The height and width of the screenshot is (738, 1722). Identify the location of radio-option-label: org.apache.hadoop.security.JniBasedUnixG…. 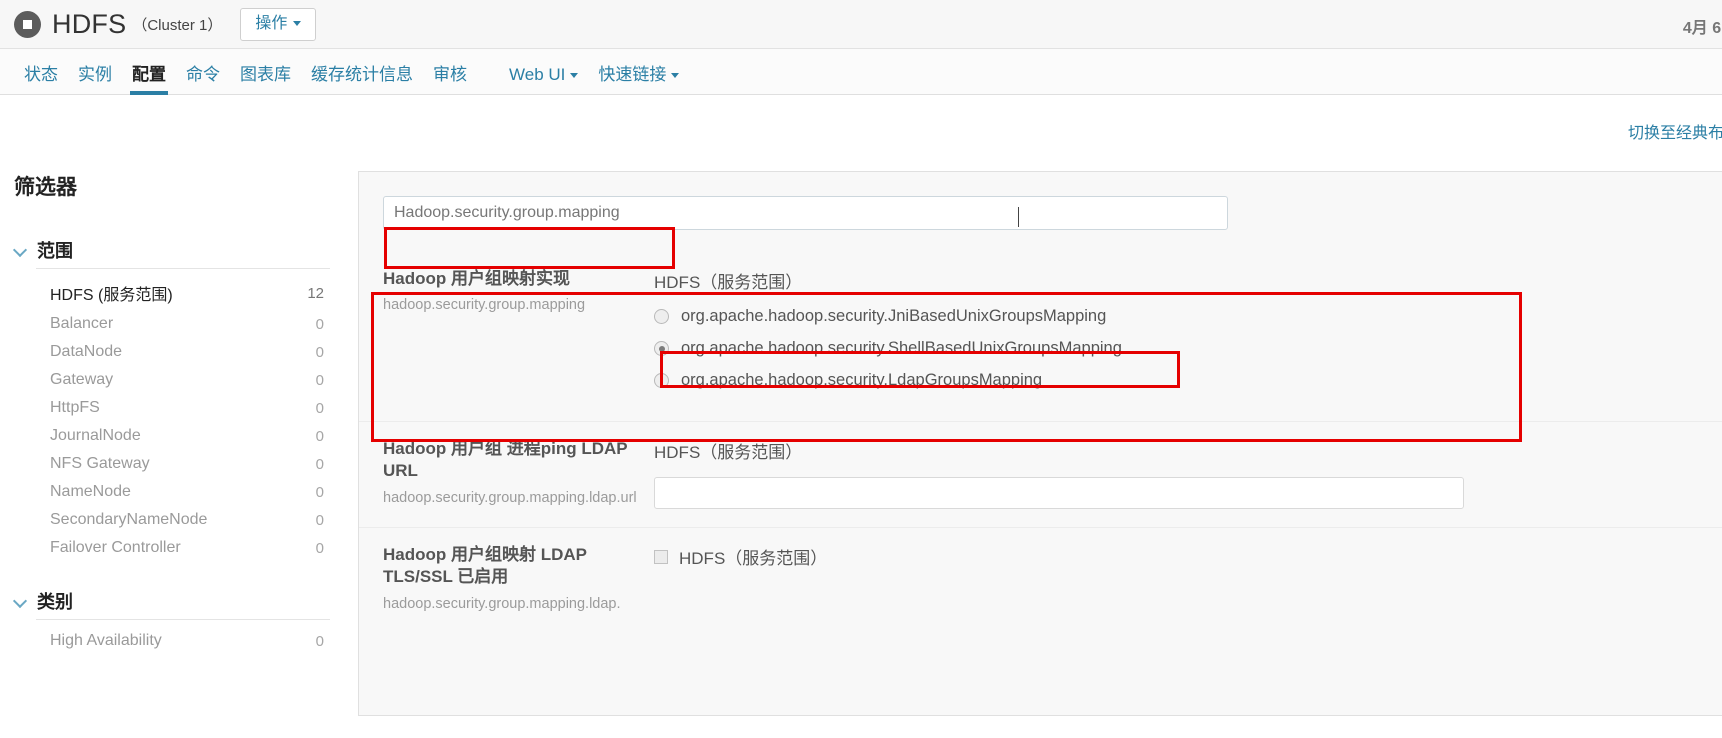
(894, 316).